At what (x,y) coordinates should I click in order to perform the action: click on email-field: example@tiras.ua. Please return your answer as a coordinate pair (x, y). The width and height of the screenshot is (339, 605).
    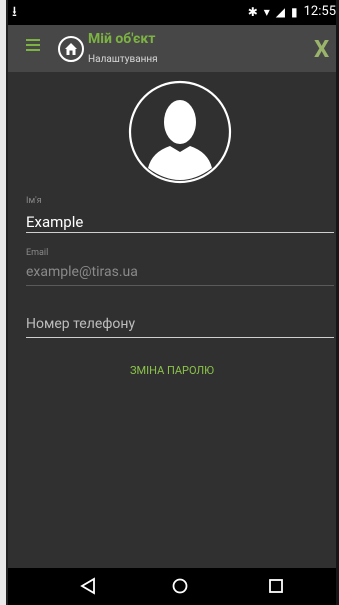
    Looking at the image, I should click on (82, 272).